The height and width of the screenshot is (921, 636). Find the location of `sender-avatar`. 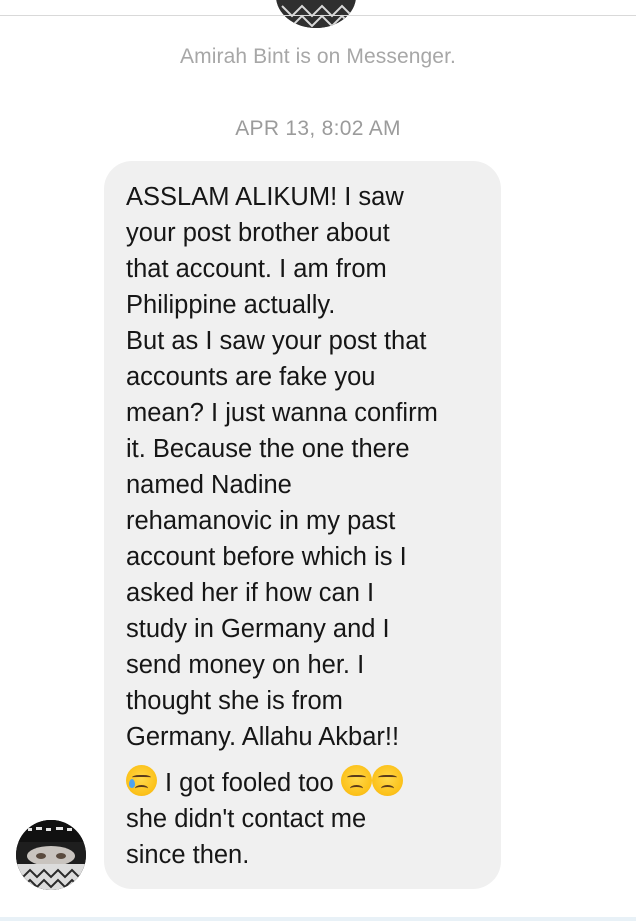

sender-avatar is located at coordinates (51, 855).